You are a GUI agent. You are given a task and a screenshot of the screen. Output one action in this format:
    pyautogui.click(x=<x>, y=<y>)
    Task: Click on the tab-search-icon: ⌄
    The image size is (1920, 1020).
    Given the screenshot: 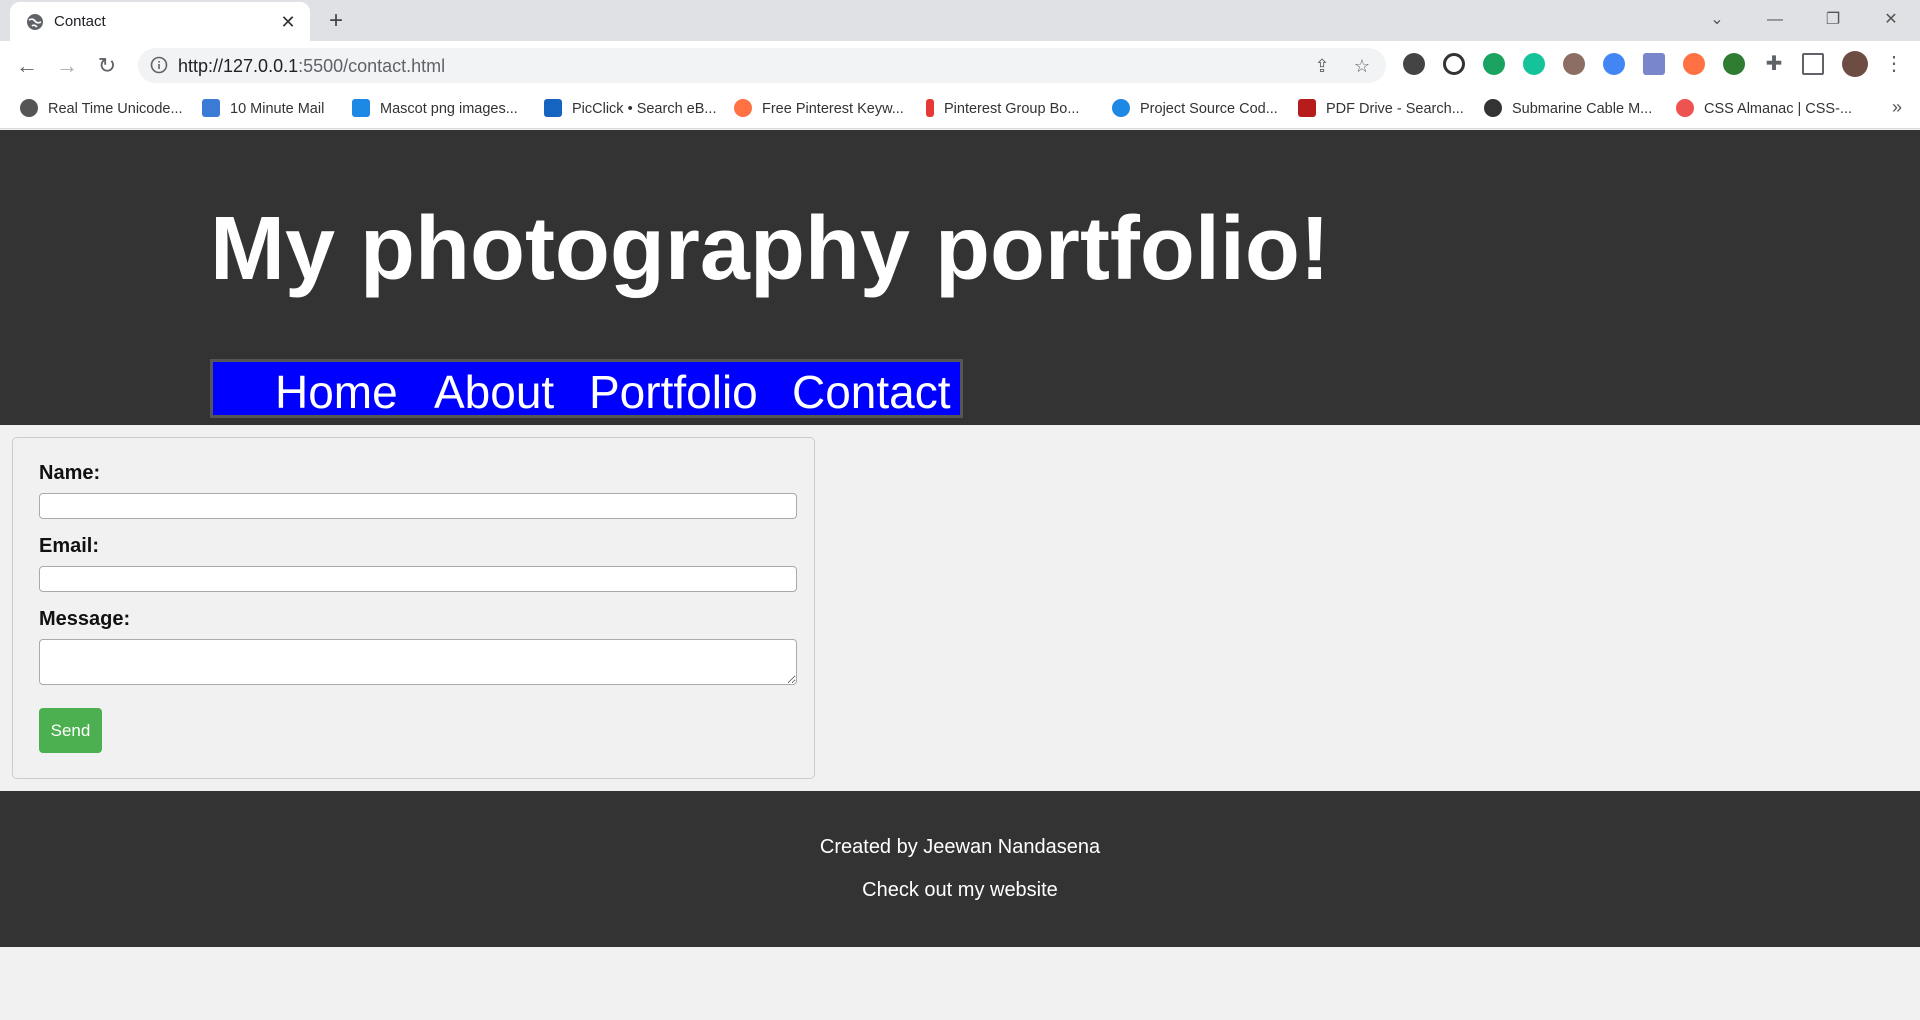 What is the action you would take?
    pyautogui.click(x=1717, y=20)
    